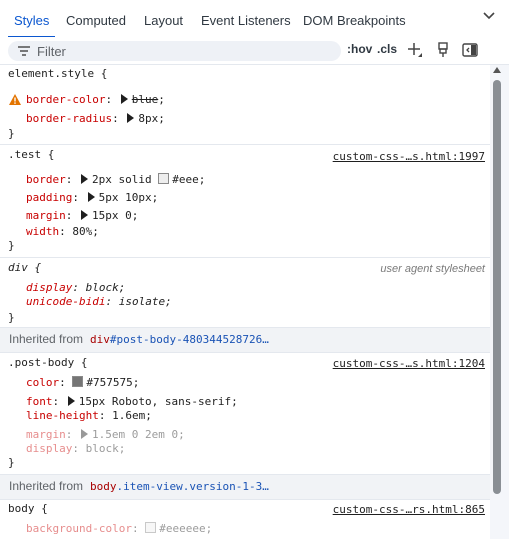 Image resolution: width=509 pixels, height=539 pixels. I want to click on property-name: border-radius, so click(69, 118).